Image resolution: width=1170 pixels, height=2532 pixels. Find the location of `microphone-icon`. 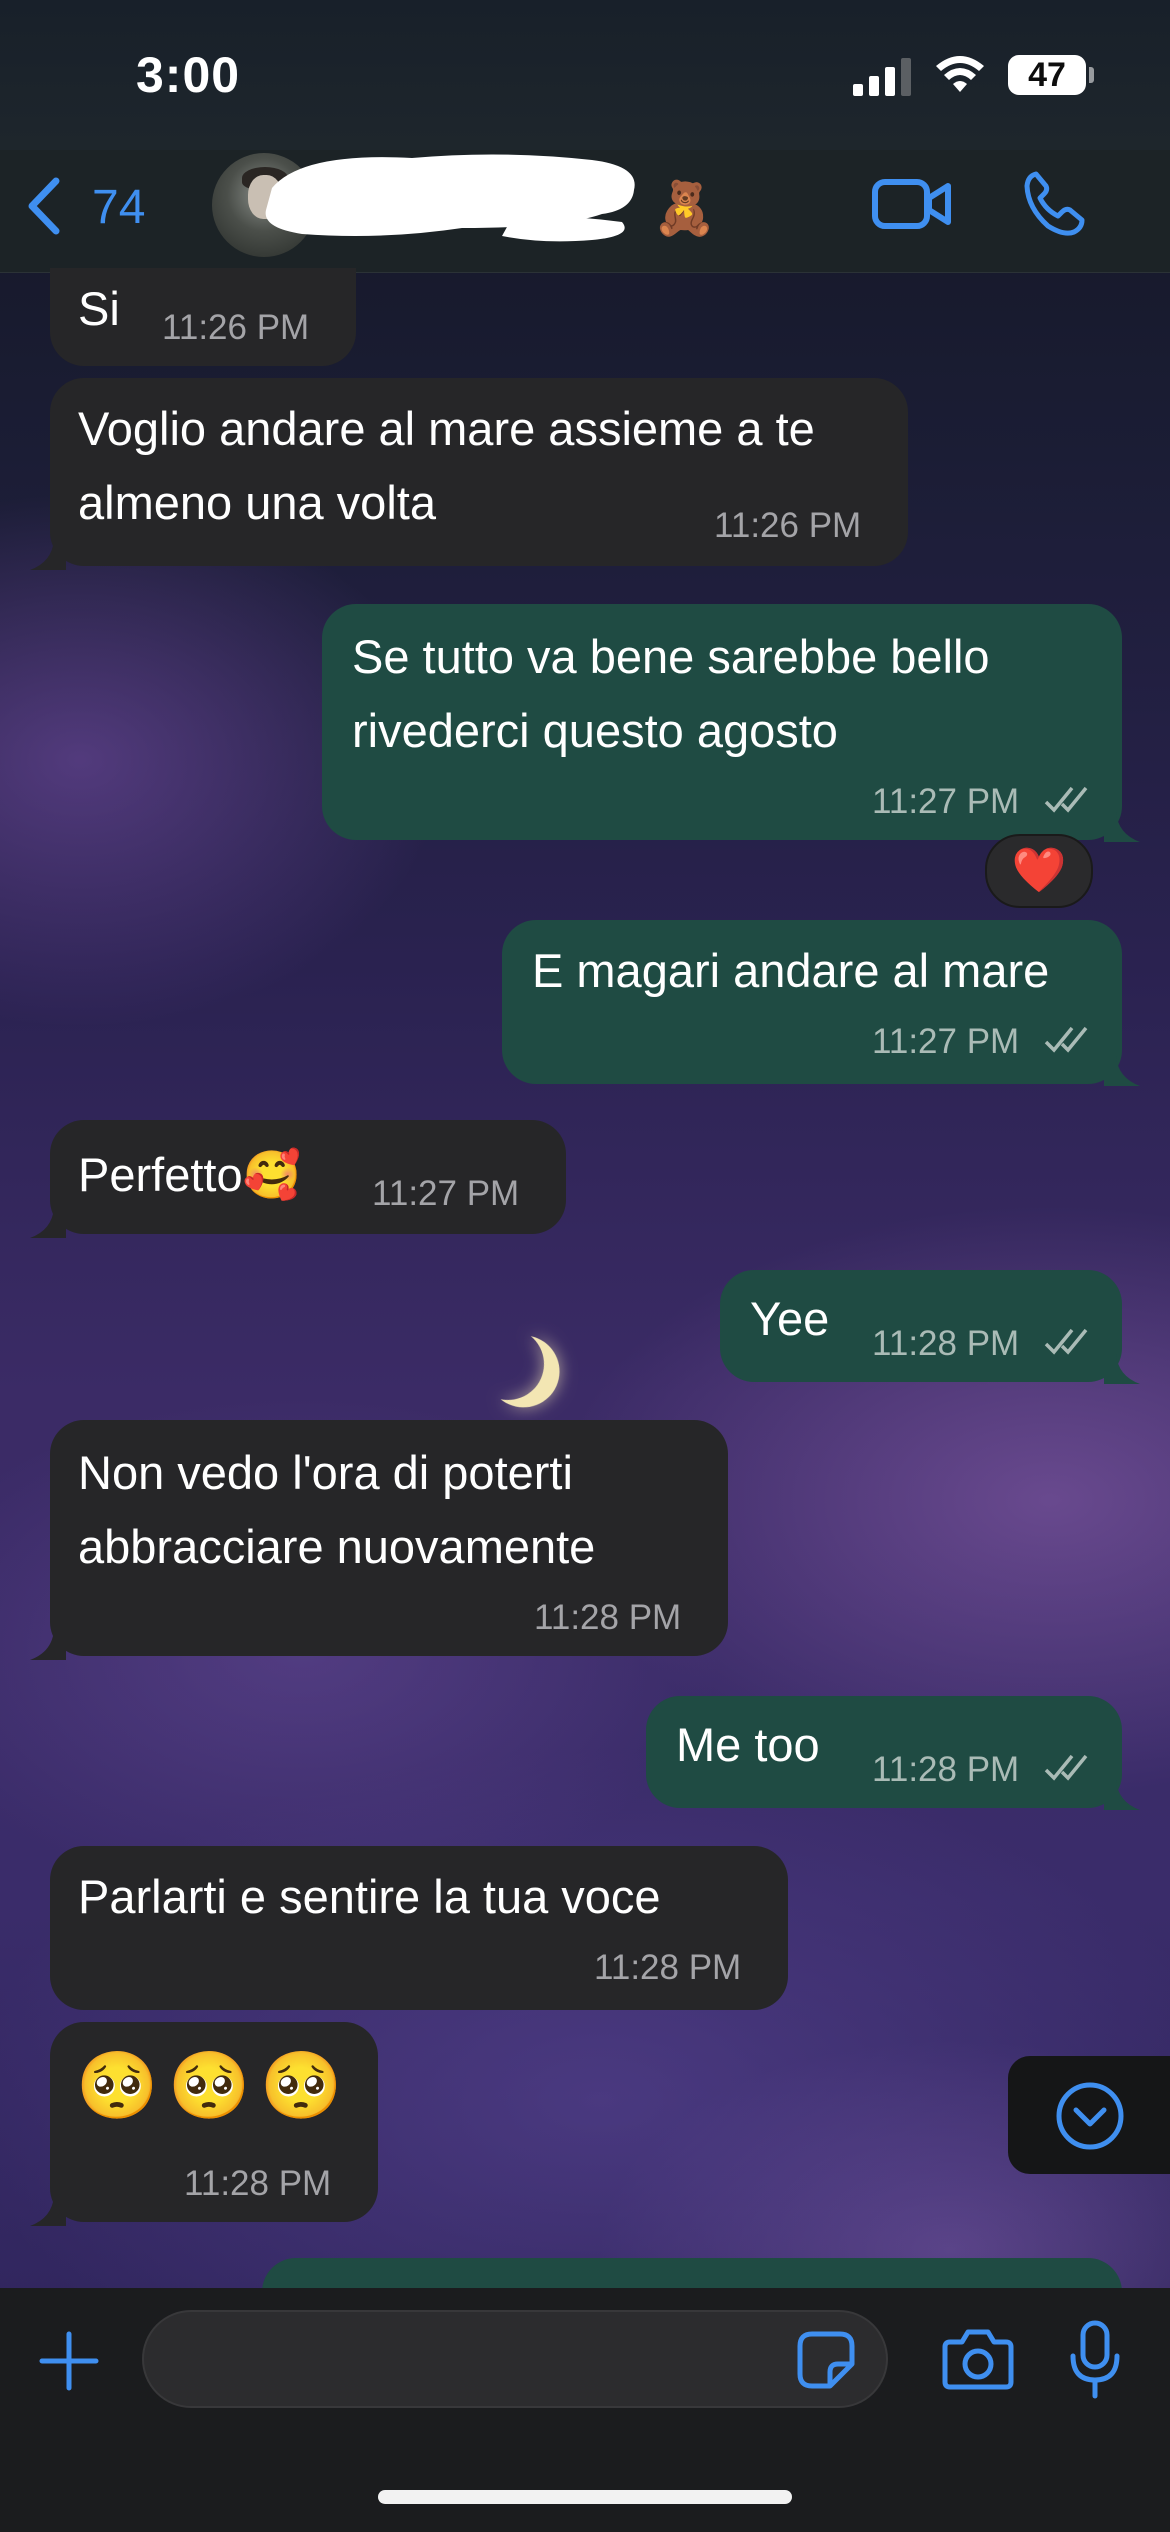

microphone-icon is located at coordinates (1095, 2360).